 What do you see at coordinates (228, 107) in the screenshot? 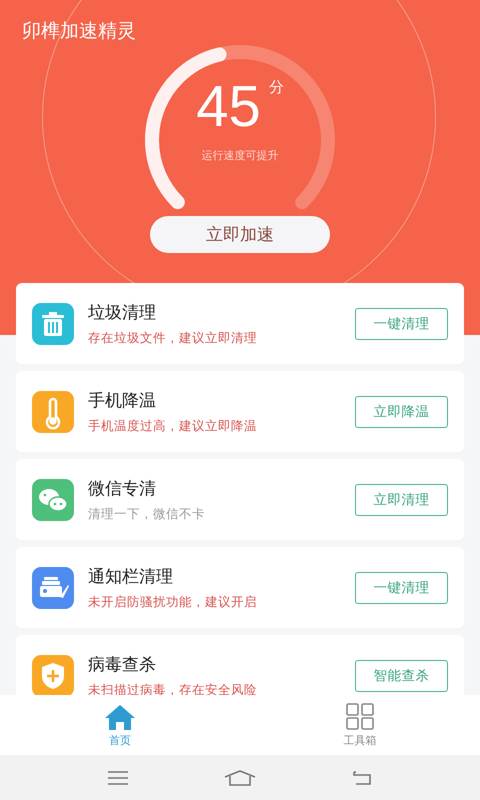
I see `score-value: 45` at bounding box center [228, 107].